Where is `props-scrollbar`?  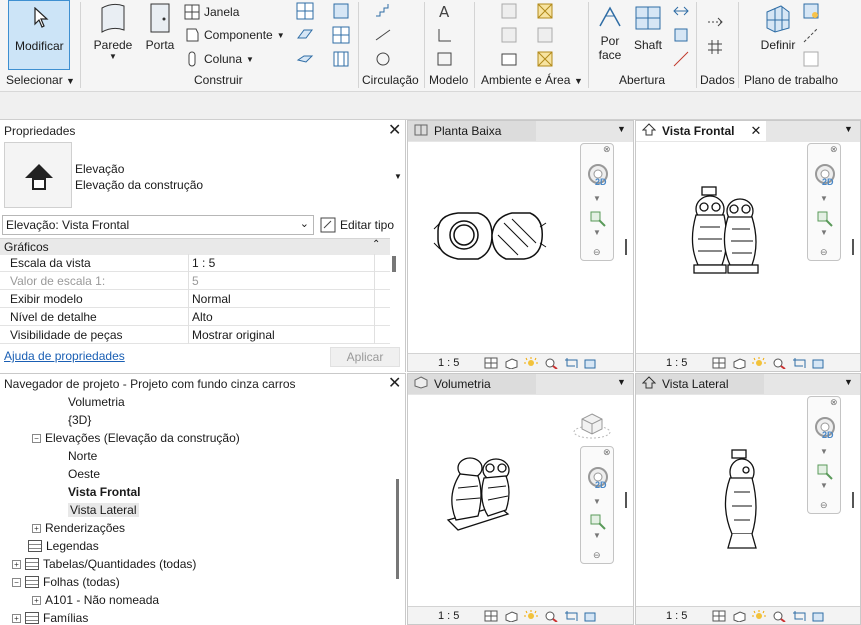
props-scrollbar is located at coordinates (394, 264).